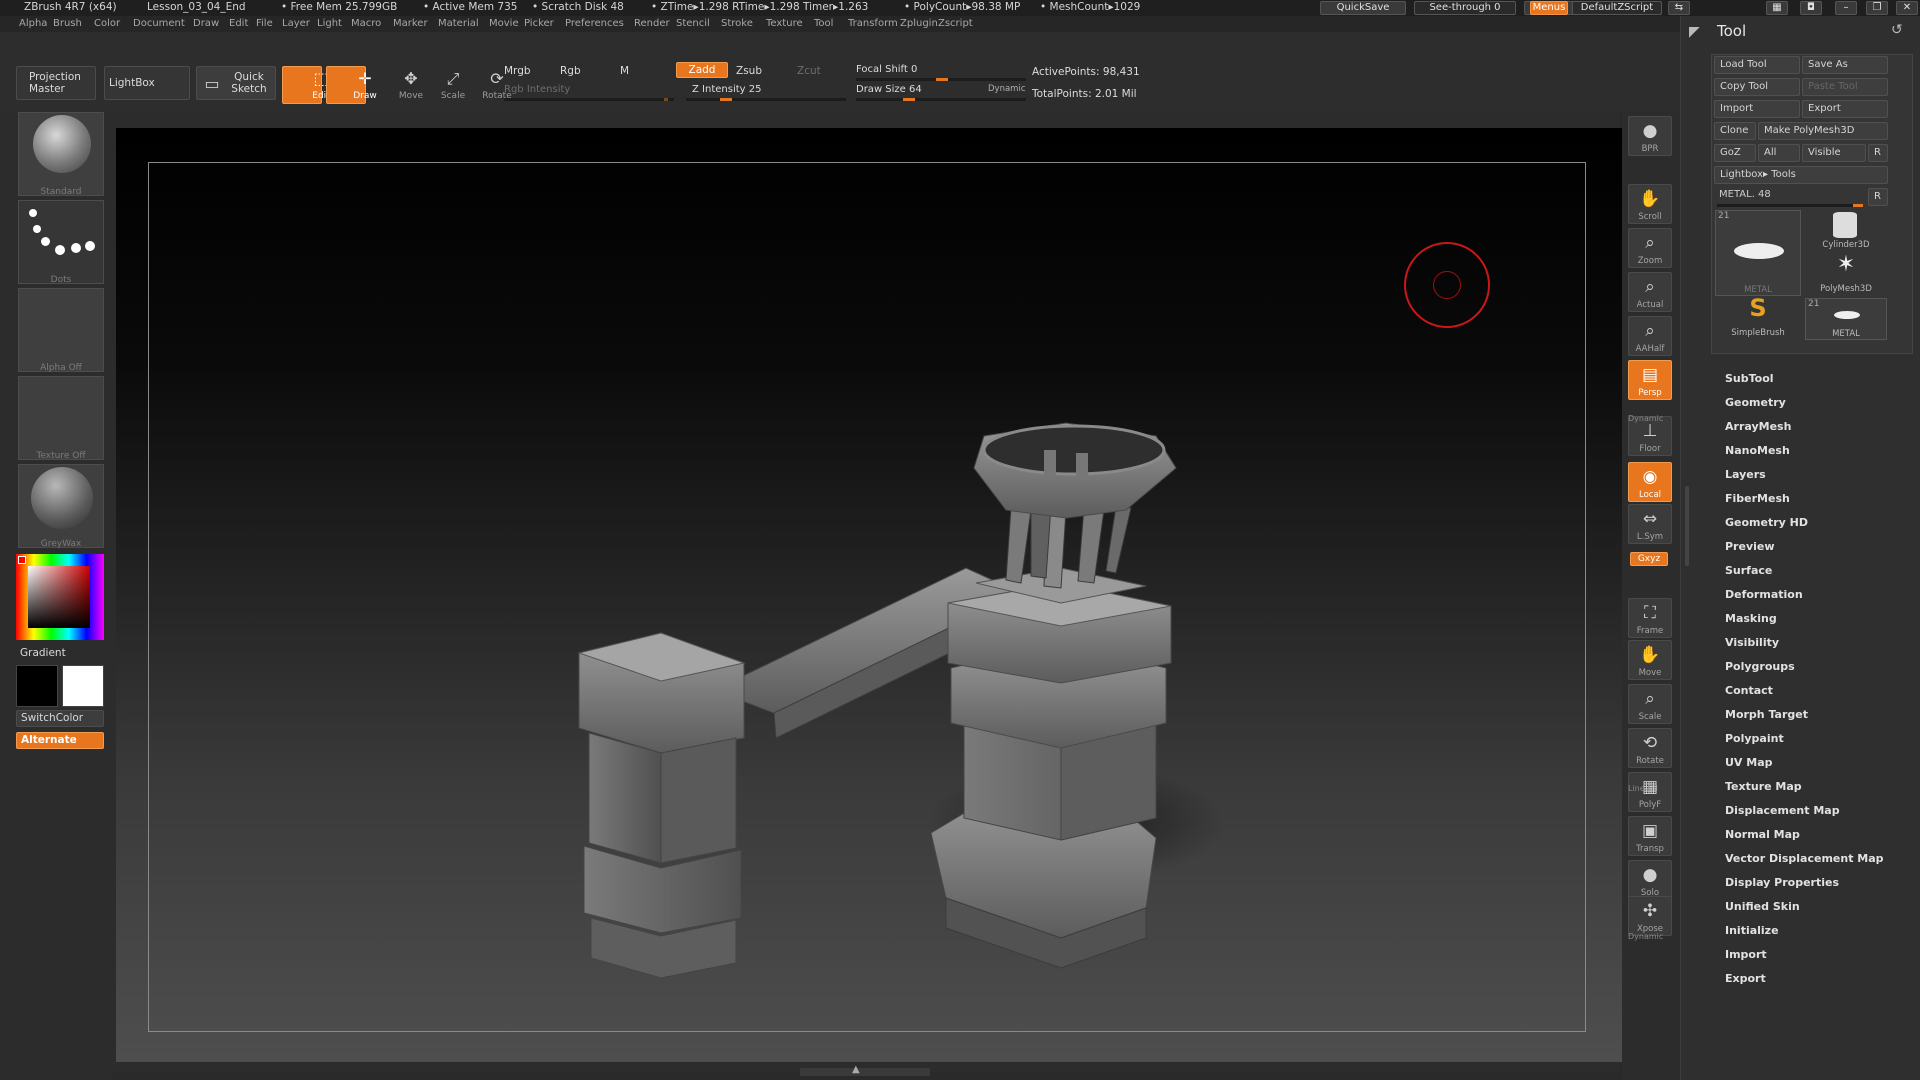 This screenshot has height=1080, width=1920. I want to click on make-polymesh-button: Make PolyMesh3D, so click(1823, 131).